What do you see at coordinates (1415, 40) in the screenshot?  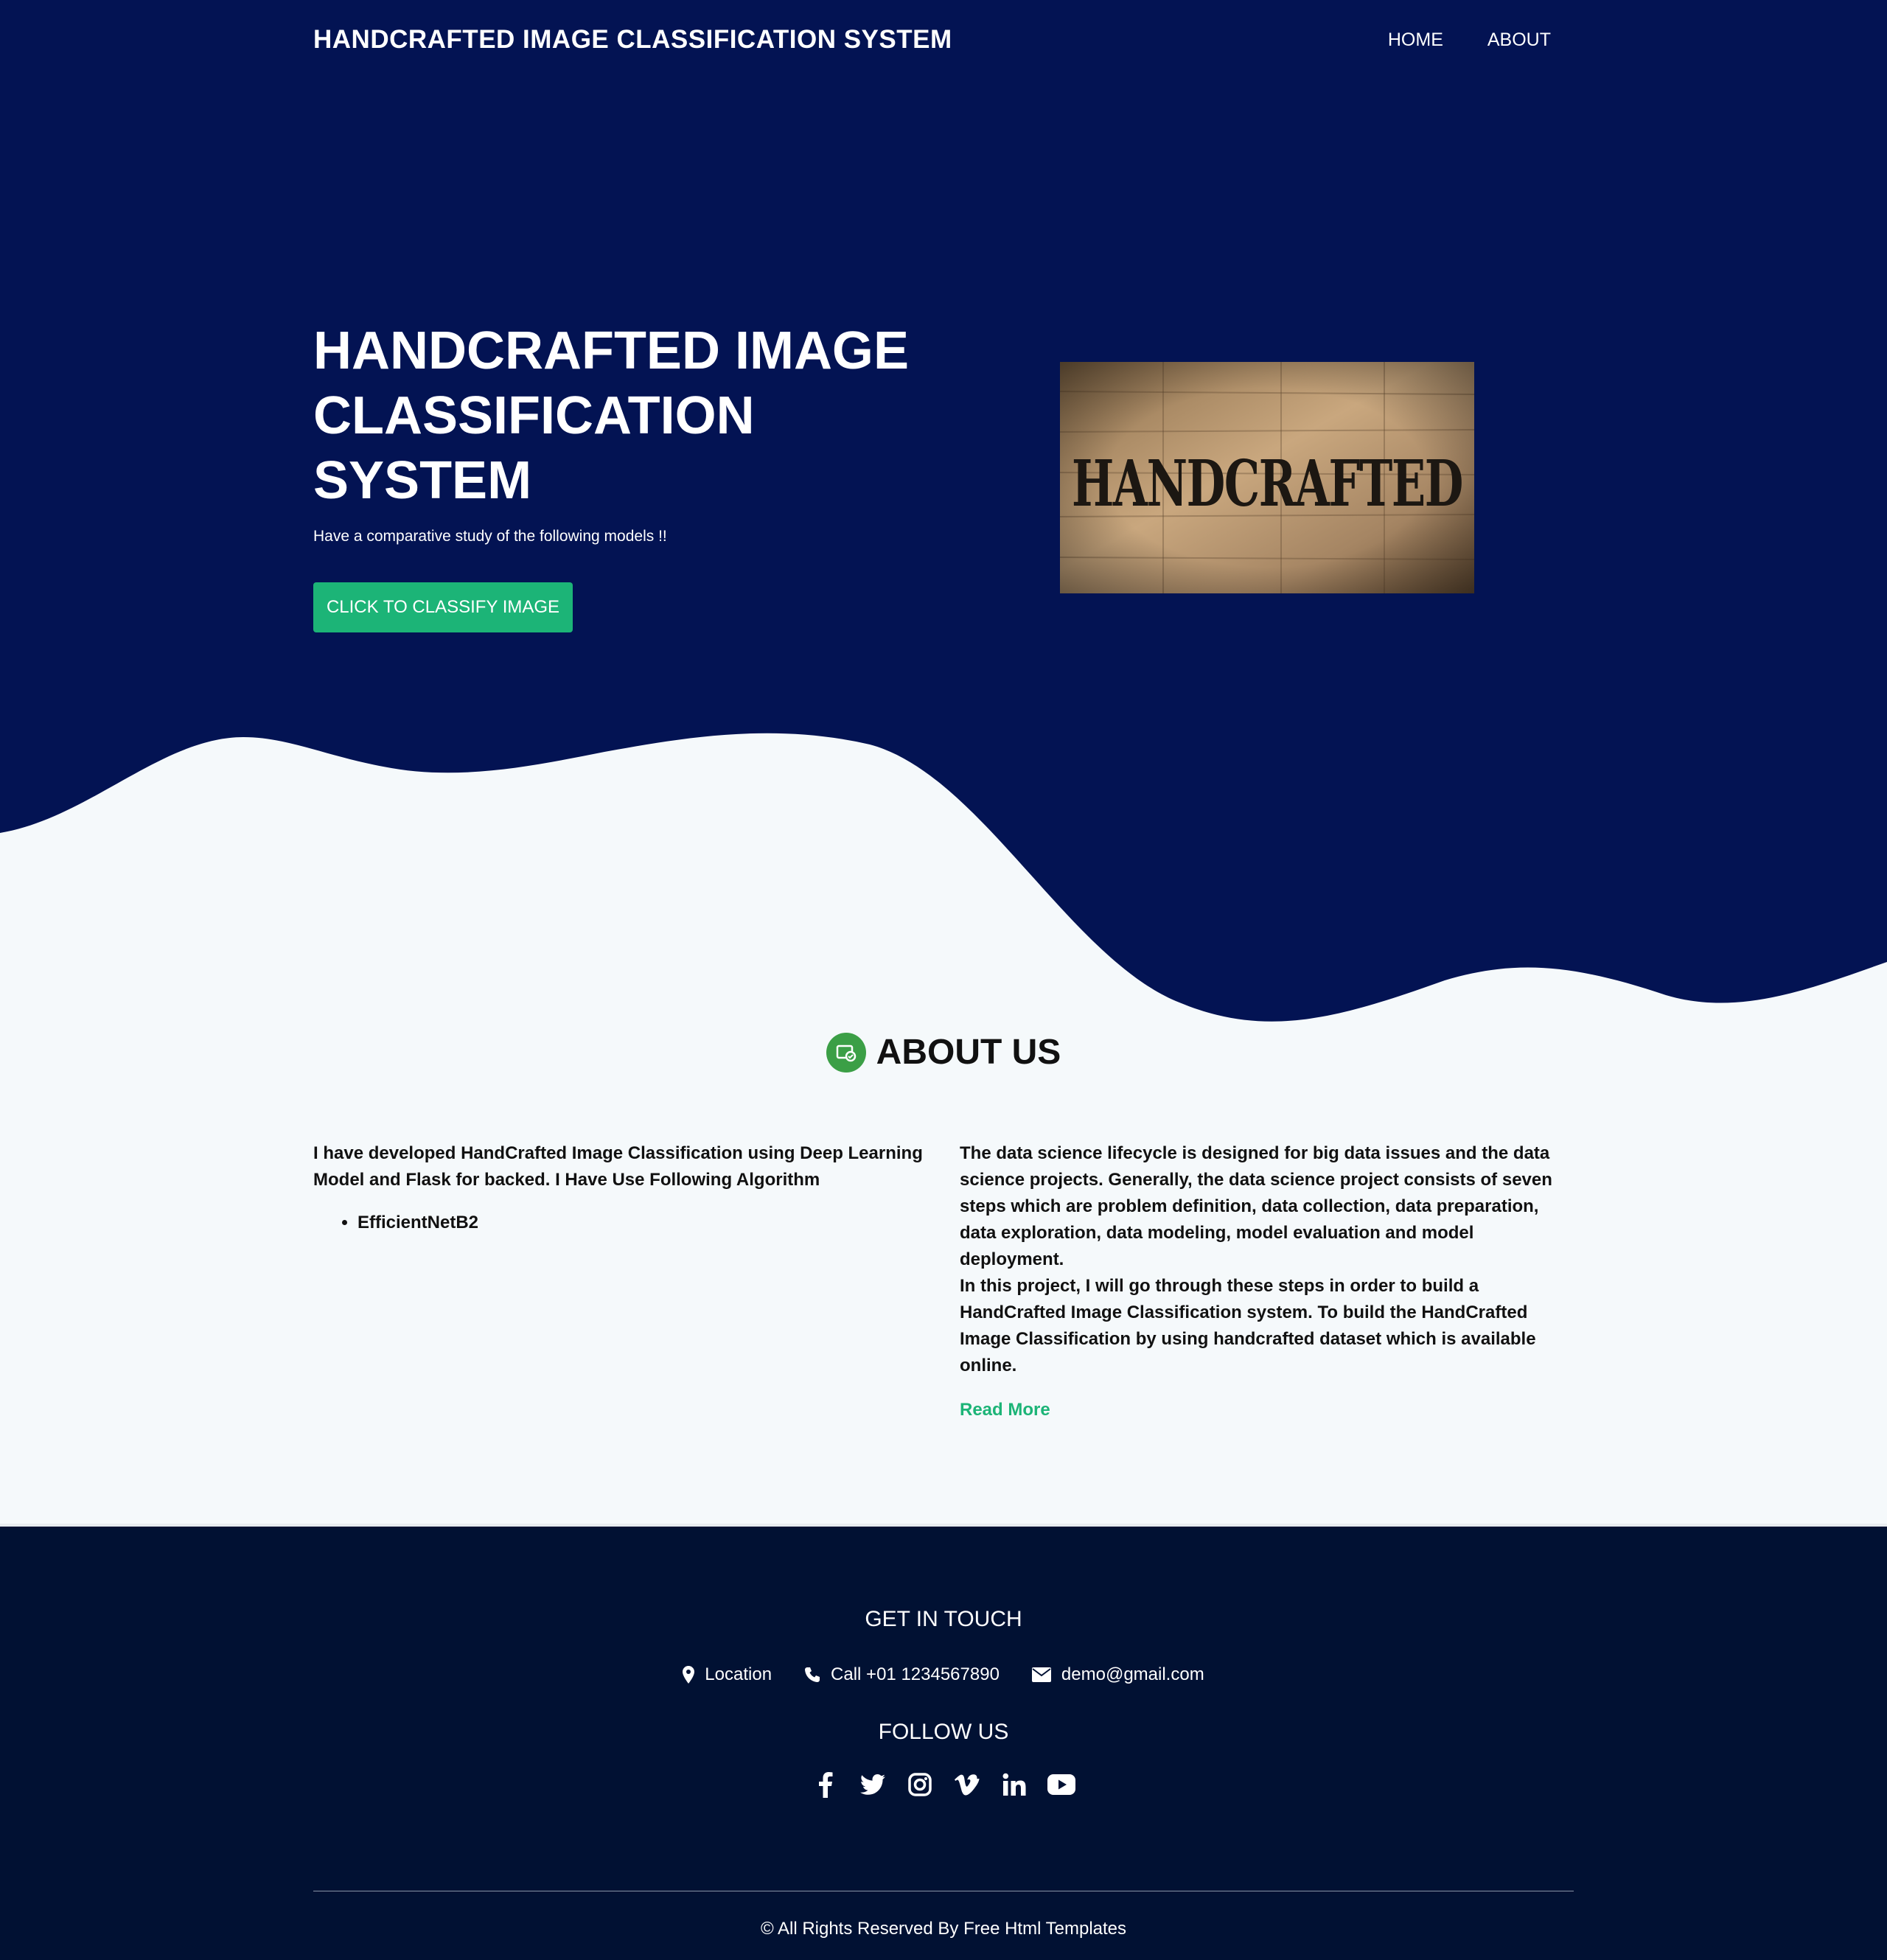 I see `nav-home-link: HOME` at bounding box center [1415, 40].